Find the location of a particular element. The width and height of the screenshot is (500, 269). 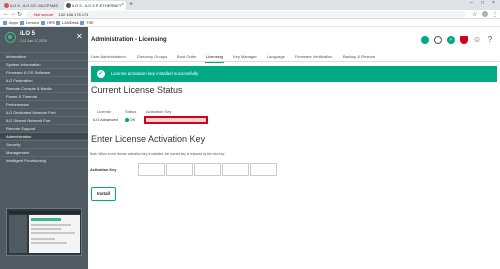

sidebar-item-management: Management is located at coordinates (44, 151).